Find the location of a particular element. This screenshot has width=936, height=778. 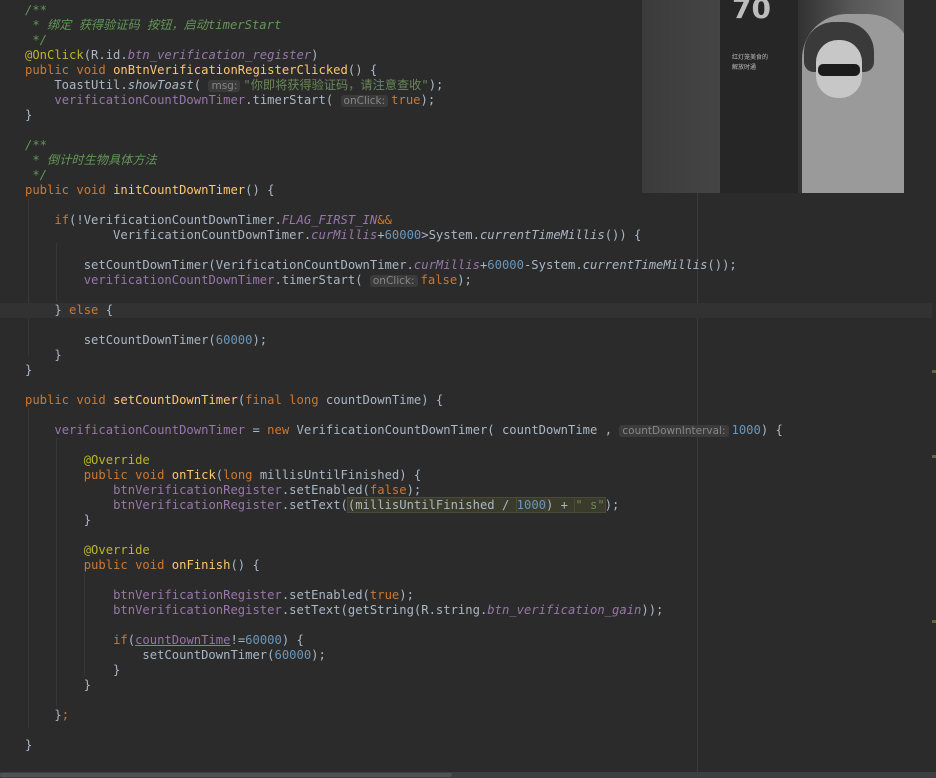

keyword: public void is located at coordinates (69, 190).